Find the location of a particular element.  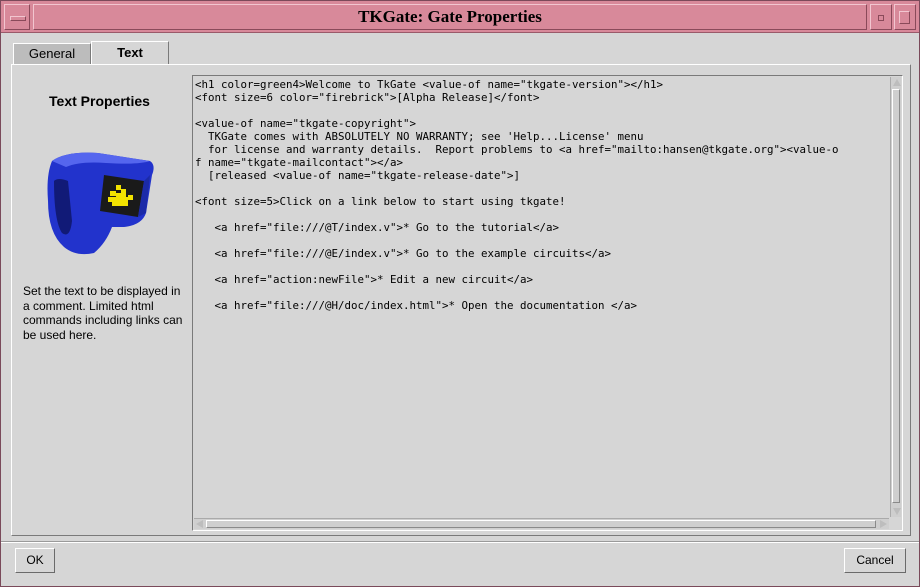

horizontal-scroll-thumb is located at coordinates (541, 524).